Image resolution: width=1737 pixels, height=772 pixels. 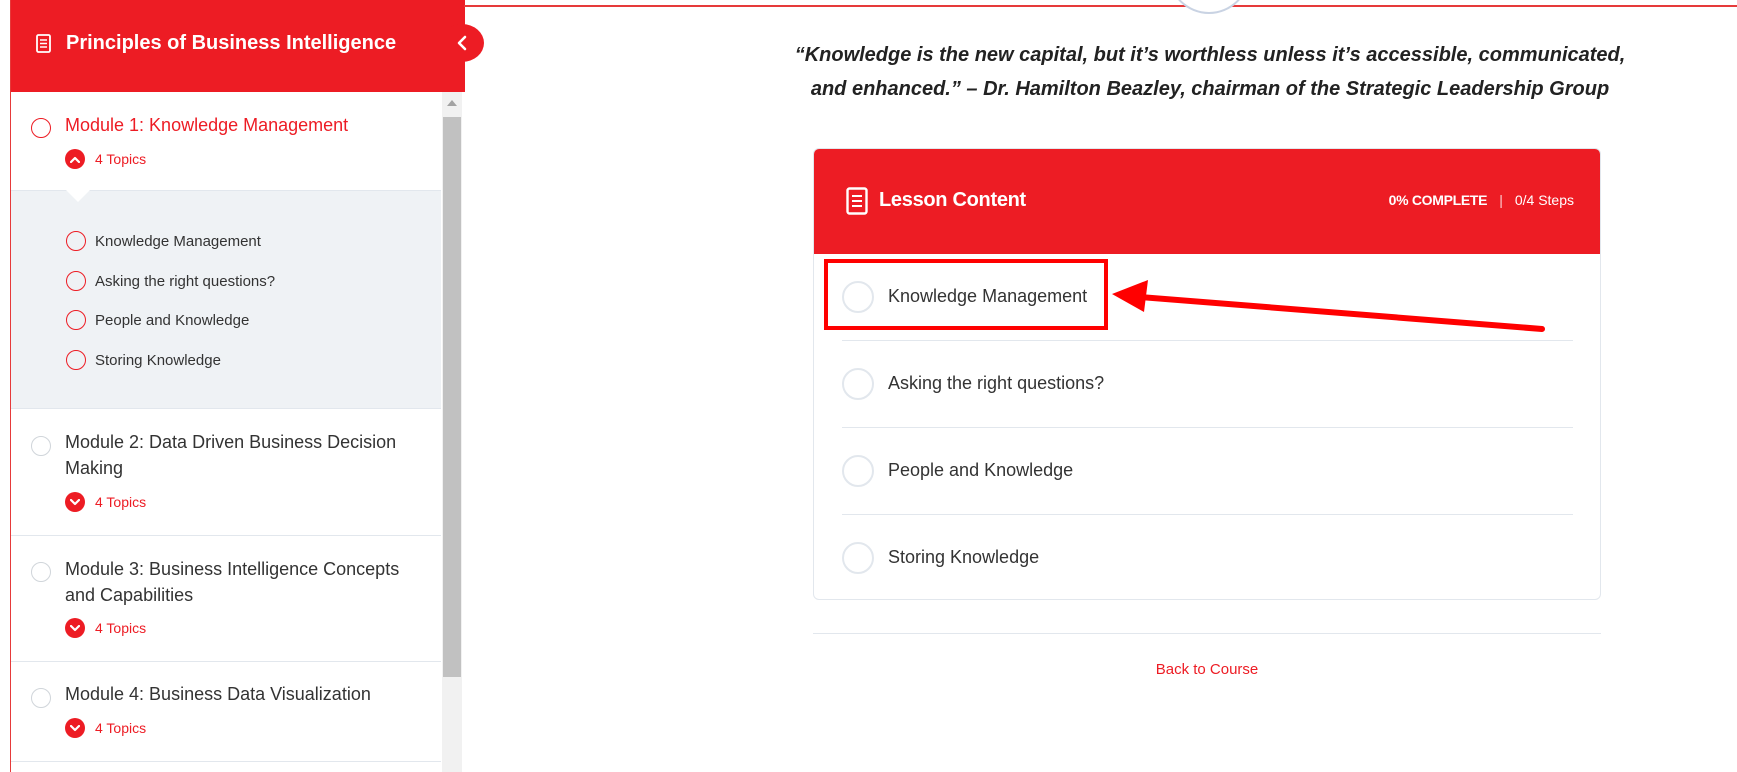 What do you see at coordinates (452, 103) in the screenshot?
I see `scroll-up-arrow-icon` at bounding box center [452, 103].